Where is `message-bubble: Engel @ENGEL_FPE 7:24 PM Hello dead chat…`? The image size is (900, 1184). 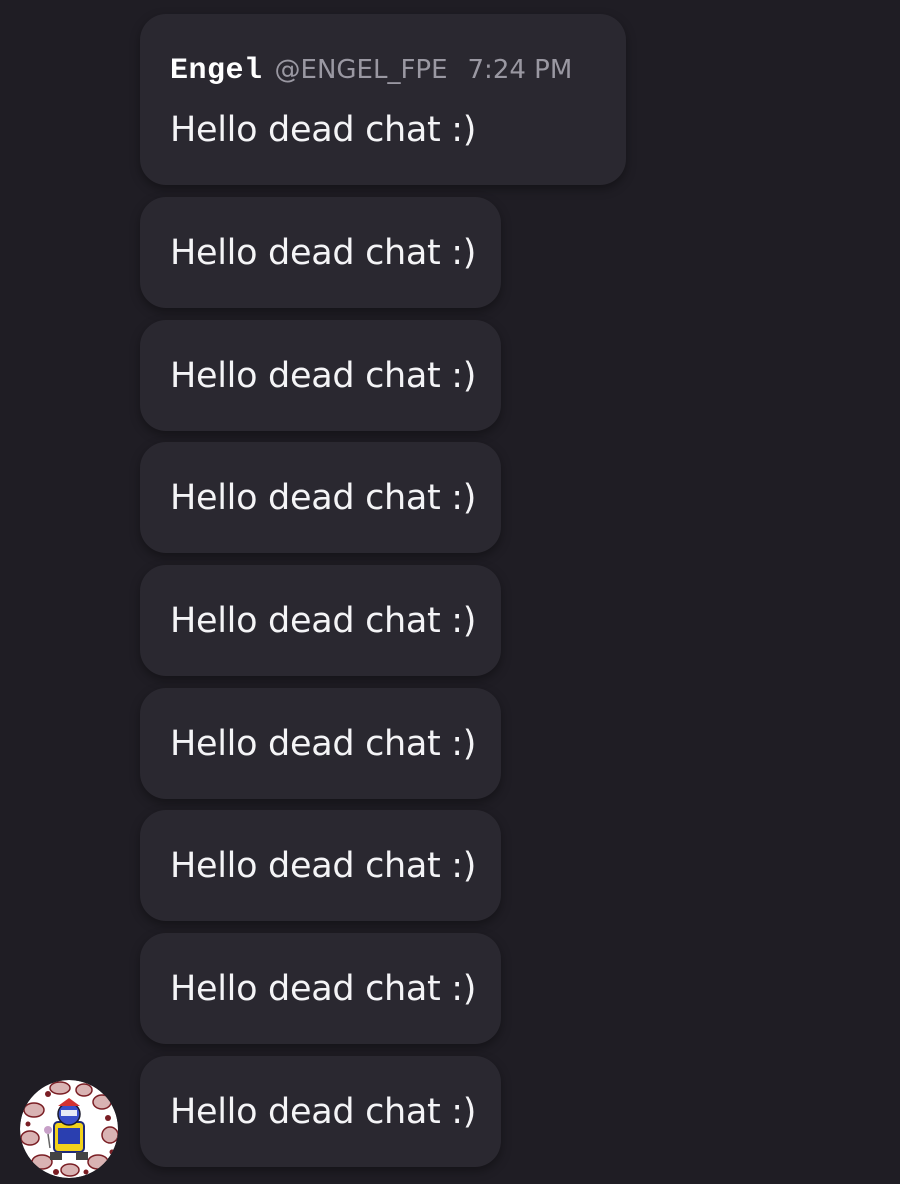 message-bubble: Engel @ENGEL_FPE 7:24 PM Hello dead chat… is located at coordinates (383, 99).